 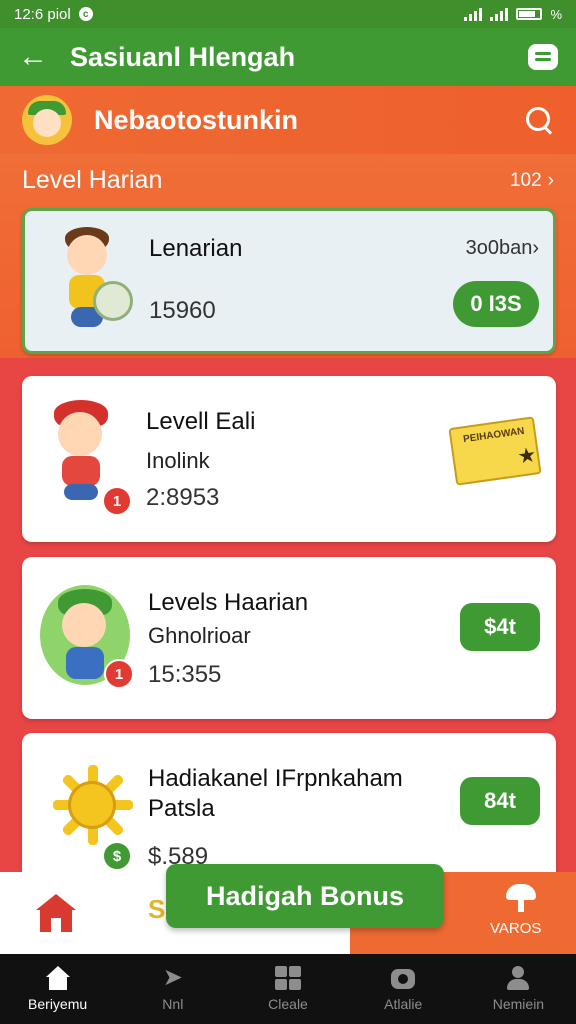 What do you see at coordinates (556, 14) in the screenshot?
I see `battery-percent: %` at bounding box center [556, 14].